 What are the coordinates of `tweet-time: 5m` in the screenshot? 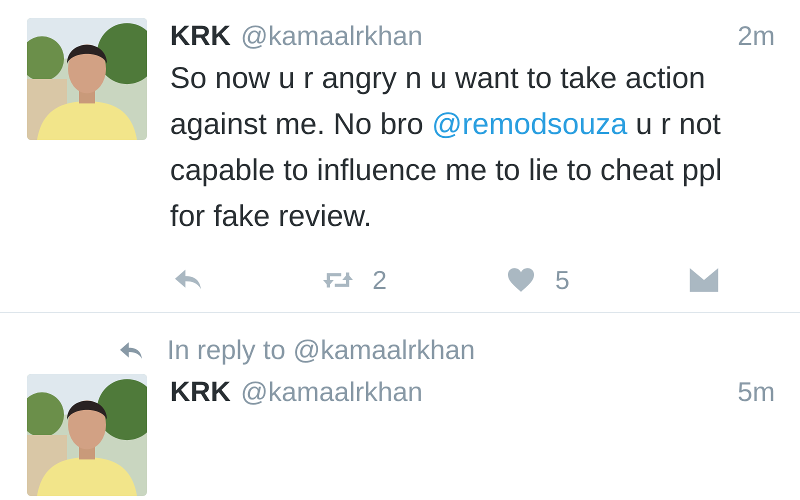 It's located at (756, 392).